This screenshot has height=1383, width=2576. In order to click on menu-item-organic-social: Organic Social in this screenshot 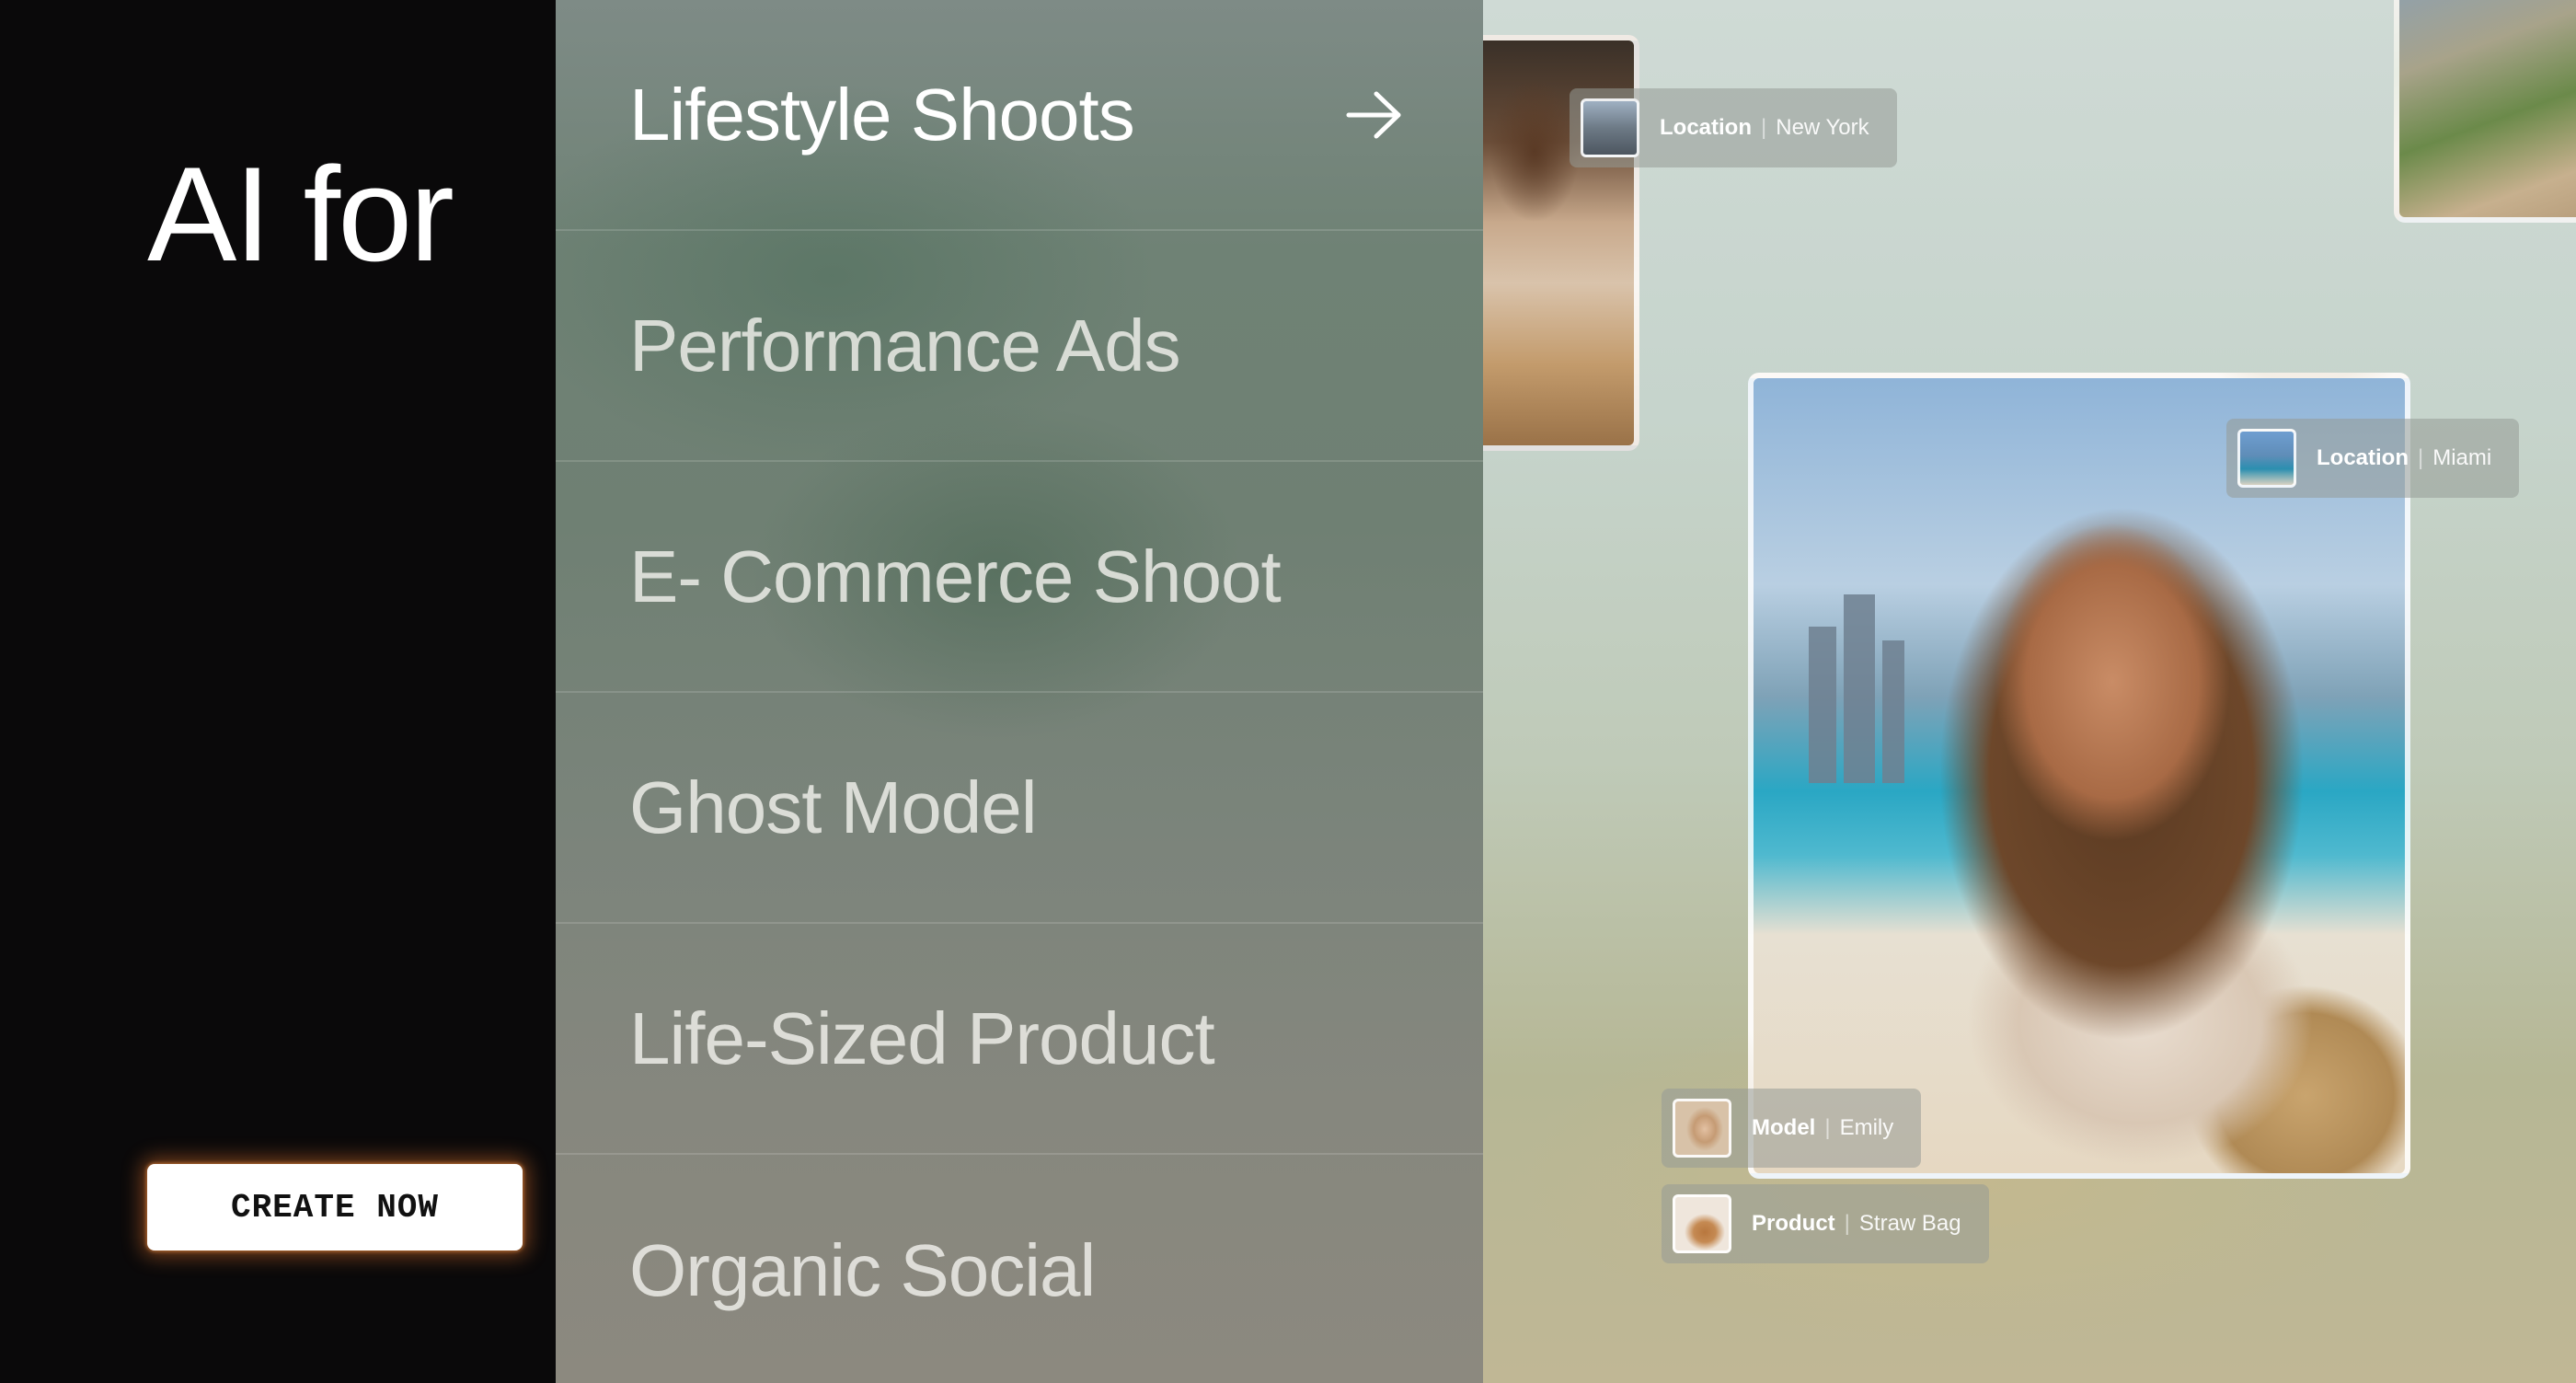, I will do `click(1020, 1269)`.